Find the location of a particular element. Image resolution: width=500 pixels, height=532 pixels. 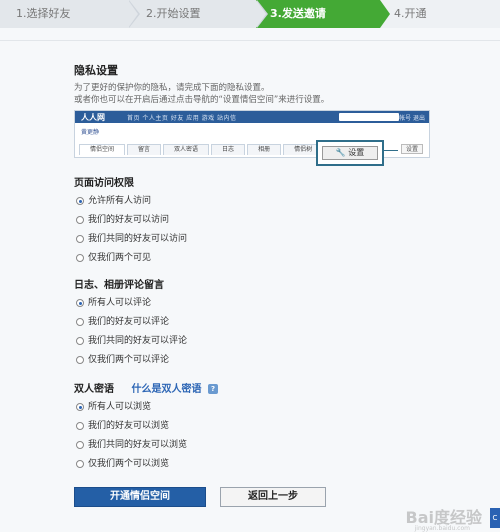

privacy-desc-2: 或者你也可以在开启后通过点击导航的“设置情侣空间”来进行设置。 is located at coordinates (202, 100).